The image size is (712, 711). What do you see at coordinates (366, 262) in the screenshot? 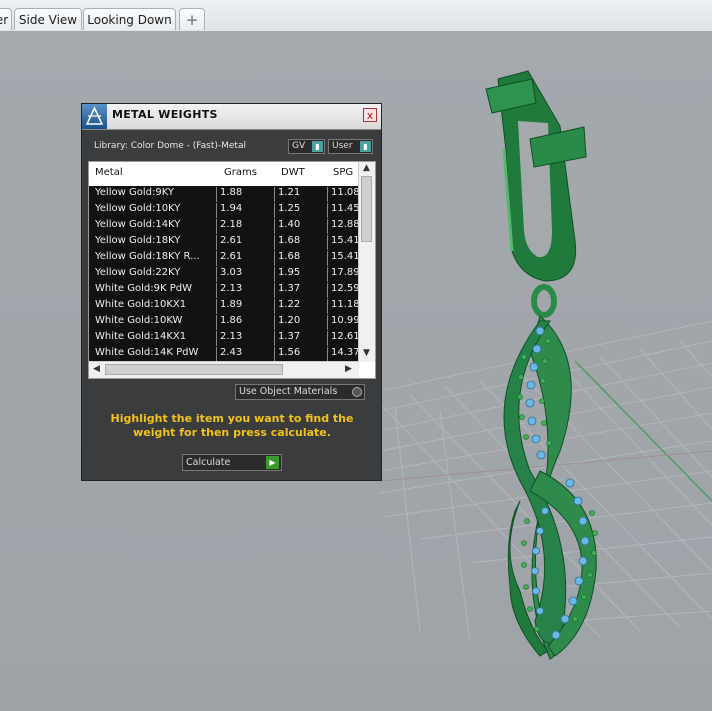
I see `vertical-scrollbar: ▲ ▼` at bounding box center [366, 262].